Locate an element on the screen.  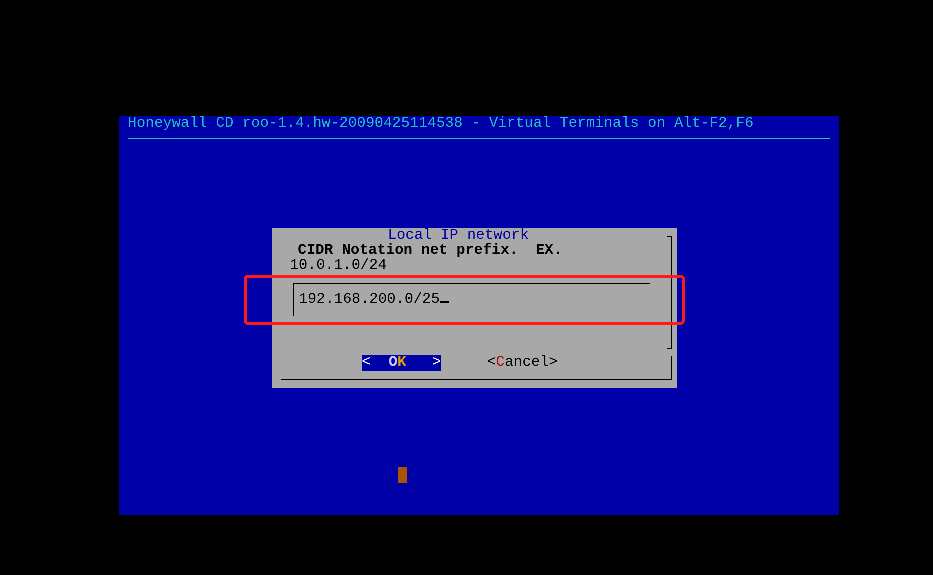
screen-title: Honeywall CD roo-1.4.hw-20090425114538 - Virtual Terminals on Alt-F2,F6 is located at coordinates (441, 124).